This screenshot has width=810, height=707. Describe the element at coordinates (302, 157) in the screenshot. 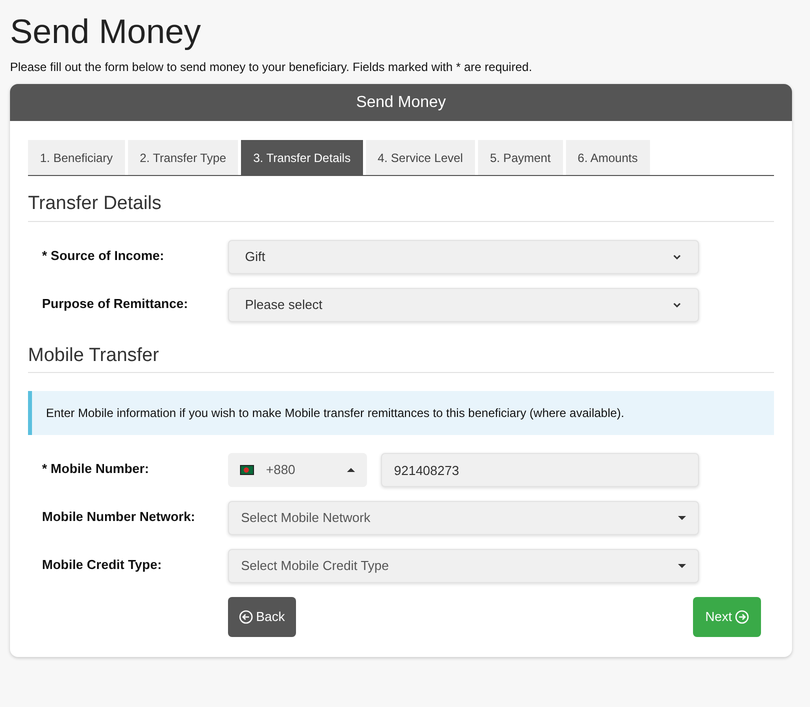

I see `step-tab: 3. Transfer Details` at that location.